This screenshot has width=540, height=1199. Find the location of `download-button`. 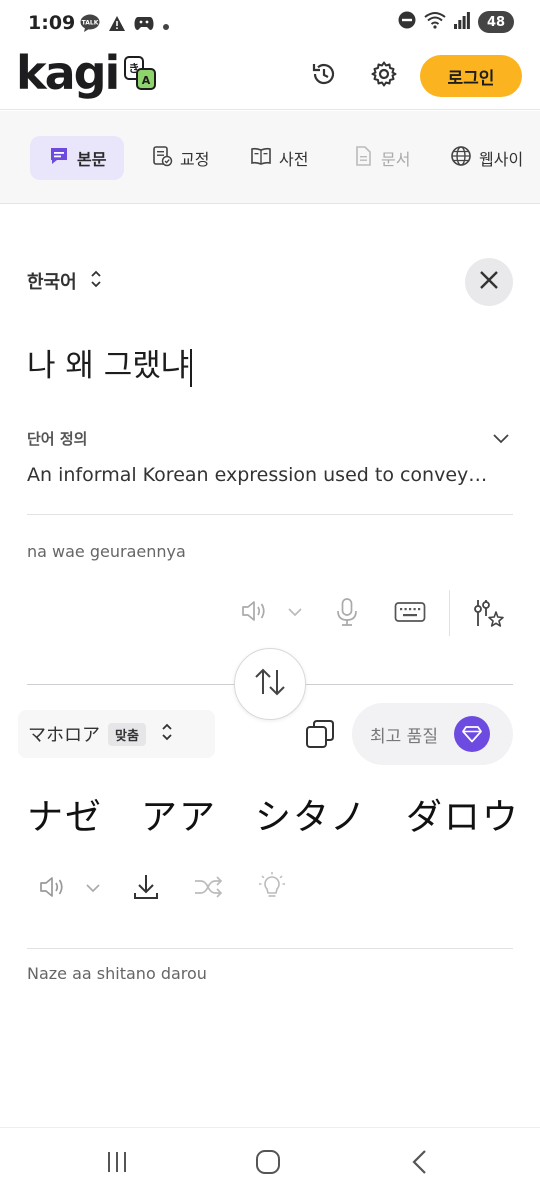

download-button is located at coordinates (146, 889).